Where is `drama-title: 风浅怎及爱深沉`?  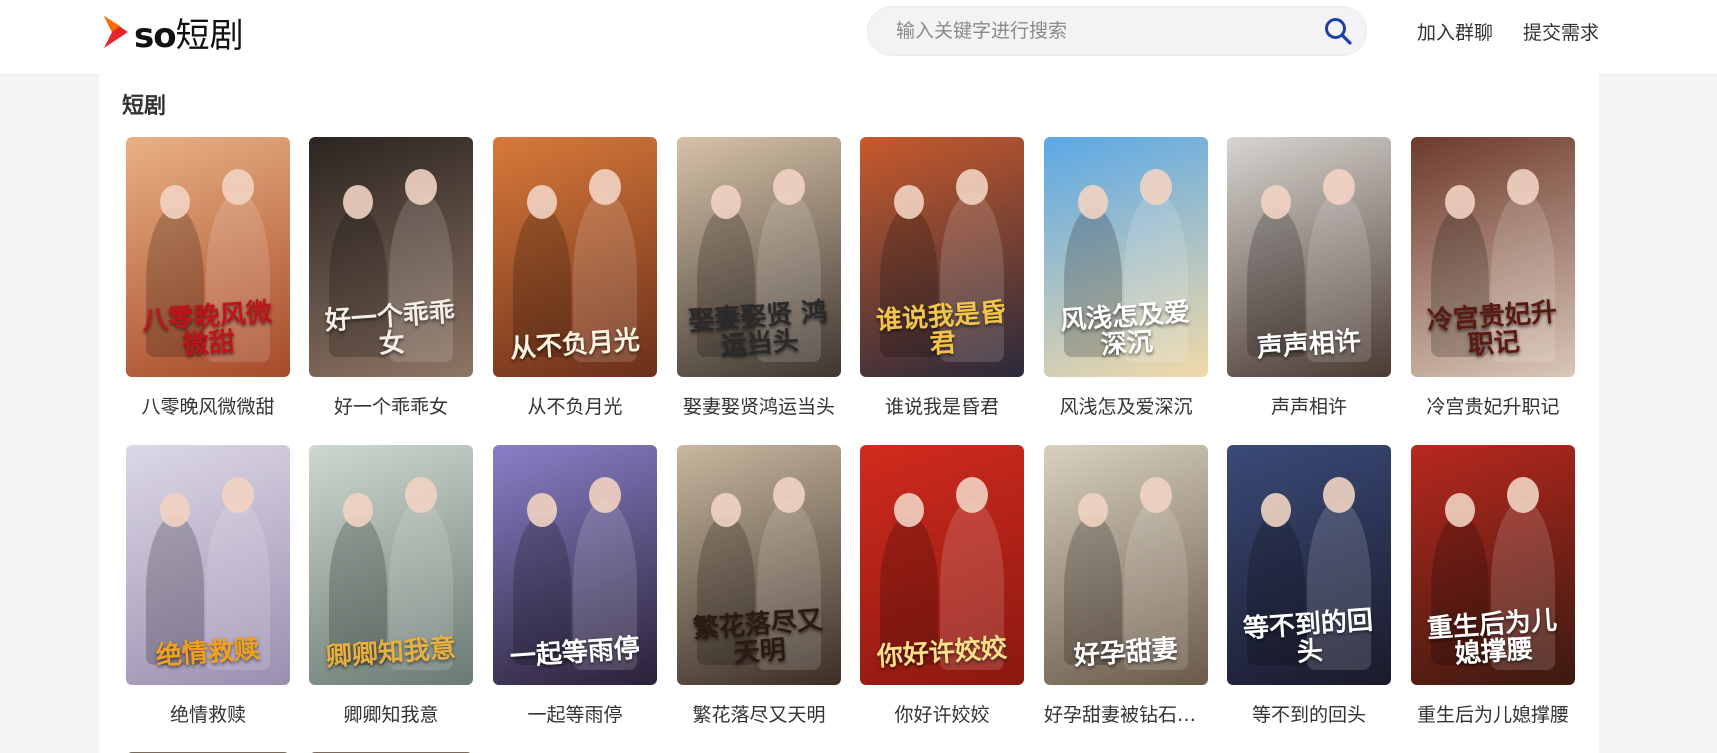 drama-title: 风浅怎及爱深沉 is located at coordinates (1126, 405).